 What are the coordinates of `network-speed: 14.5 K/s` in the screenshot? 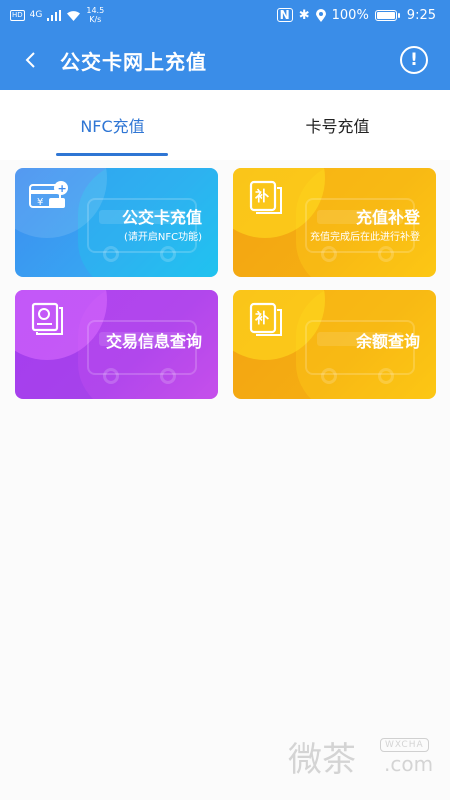 It's located at (95, 15).